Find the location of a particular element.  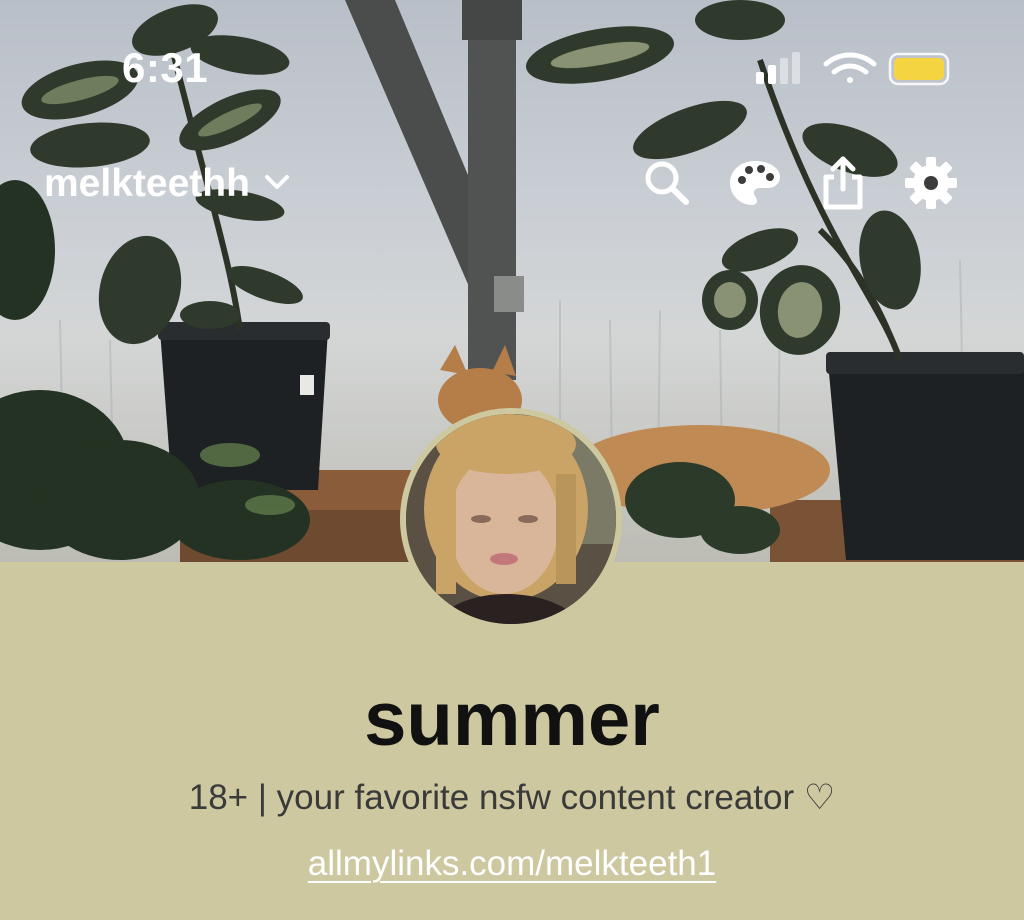

search-icon is located at coordinates (667, 183).